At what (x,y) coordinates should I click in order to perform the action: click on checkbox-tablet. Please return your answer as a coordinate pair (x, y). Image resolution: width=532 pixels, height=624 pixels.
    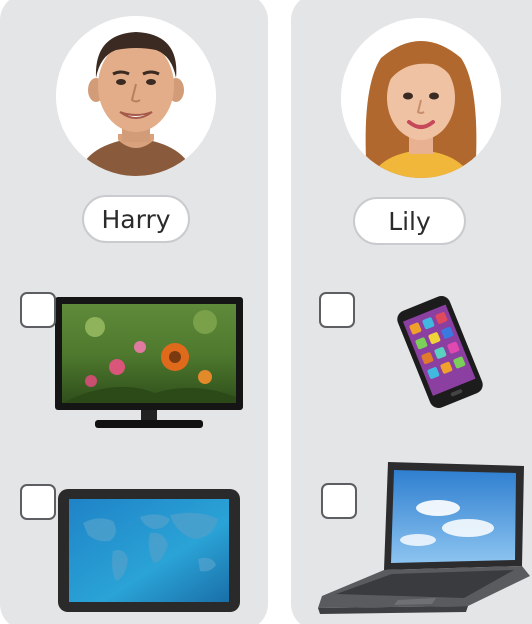
    Looking at the image, I should click on (38, 502).